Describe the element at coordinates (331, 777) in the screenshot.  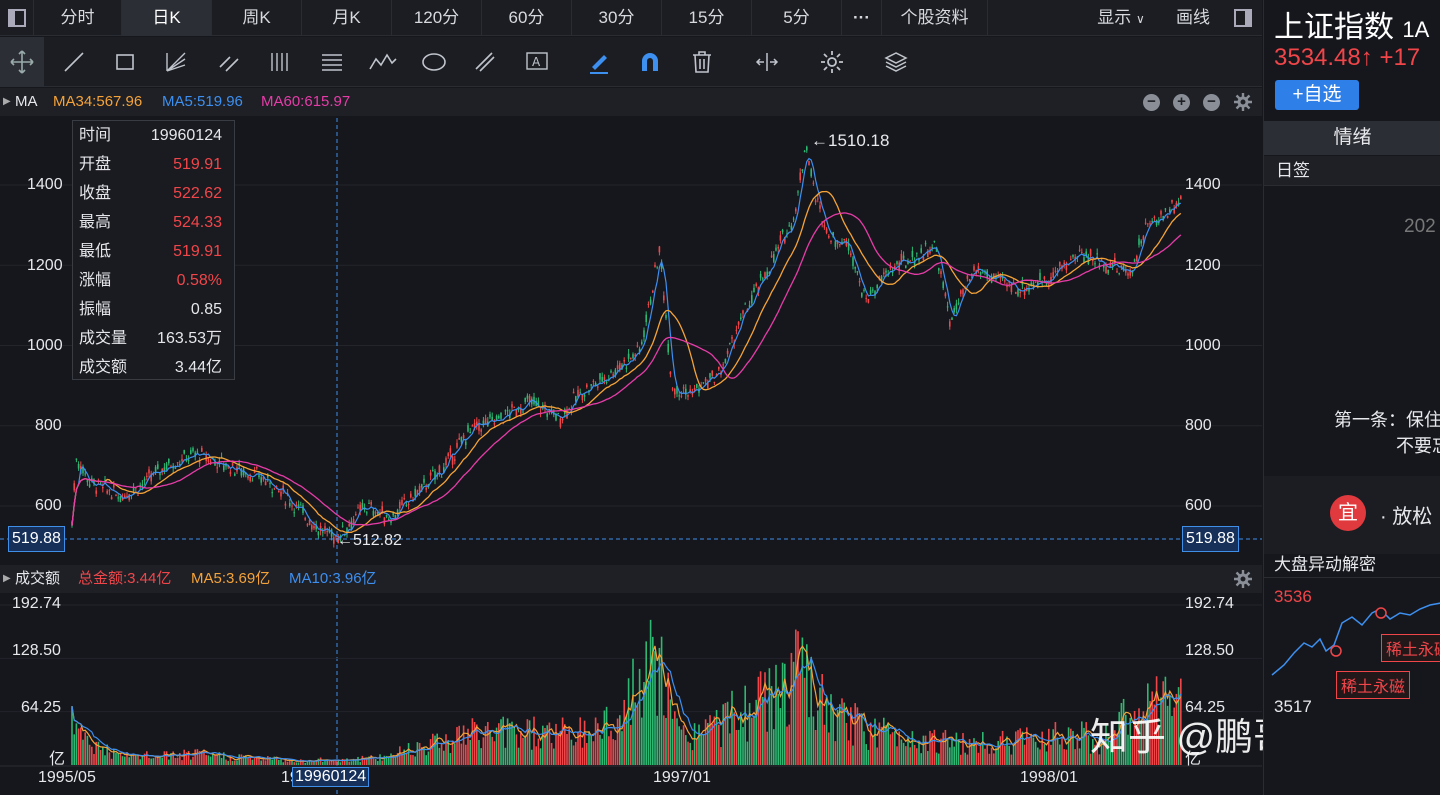
I see `x-cursor-date: 19960124` at that location.